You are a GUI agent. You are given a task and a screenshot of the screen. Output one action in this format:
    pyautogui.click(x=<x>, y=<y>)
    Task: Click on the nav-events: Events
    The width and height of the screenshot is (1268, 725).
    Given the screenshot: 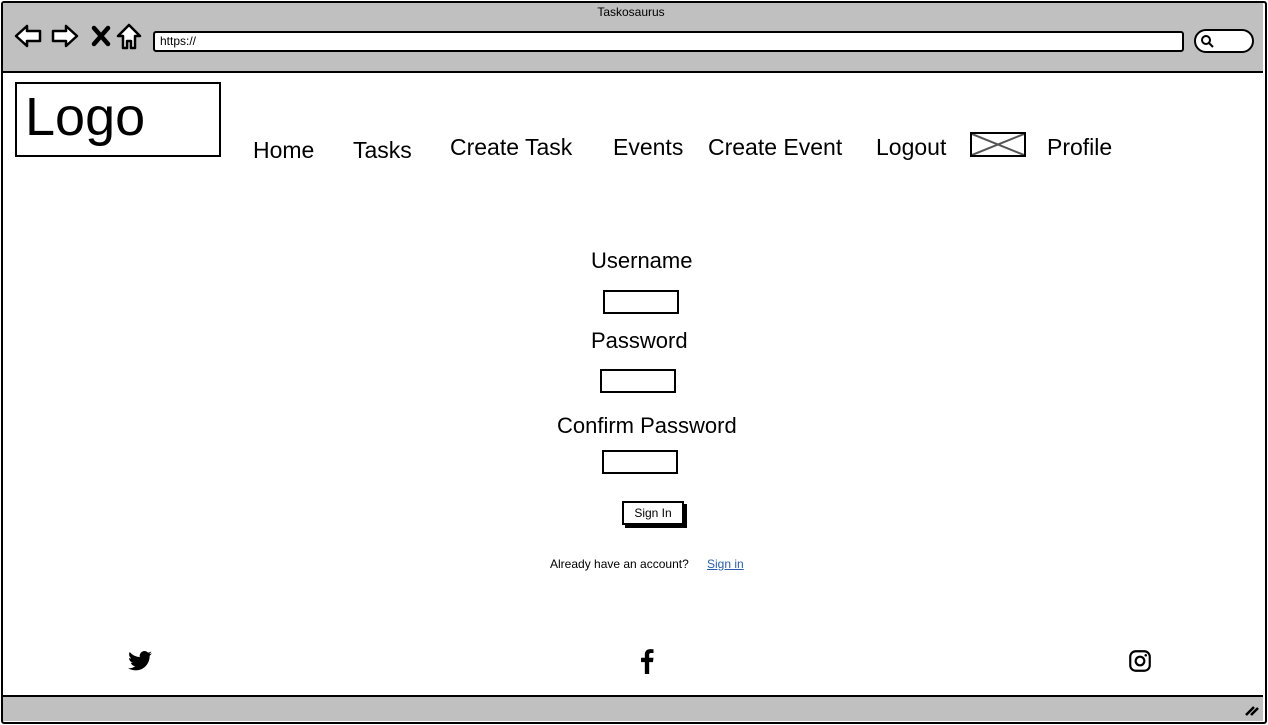 What is the action you would take?
    pyautogui.click(x=648, y=147)
    